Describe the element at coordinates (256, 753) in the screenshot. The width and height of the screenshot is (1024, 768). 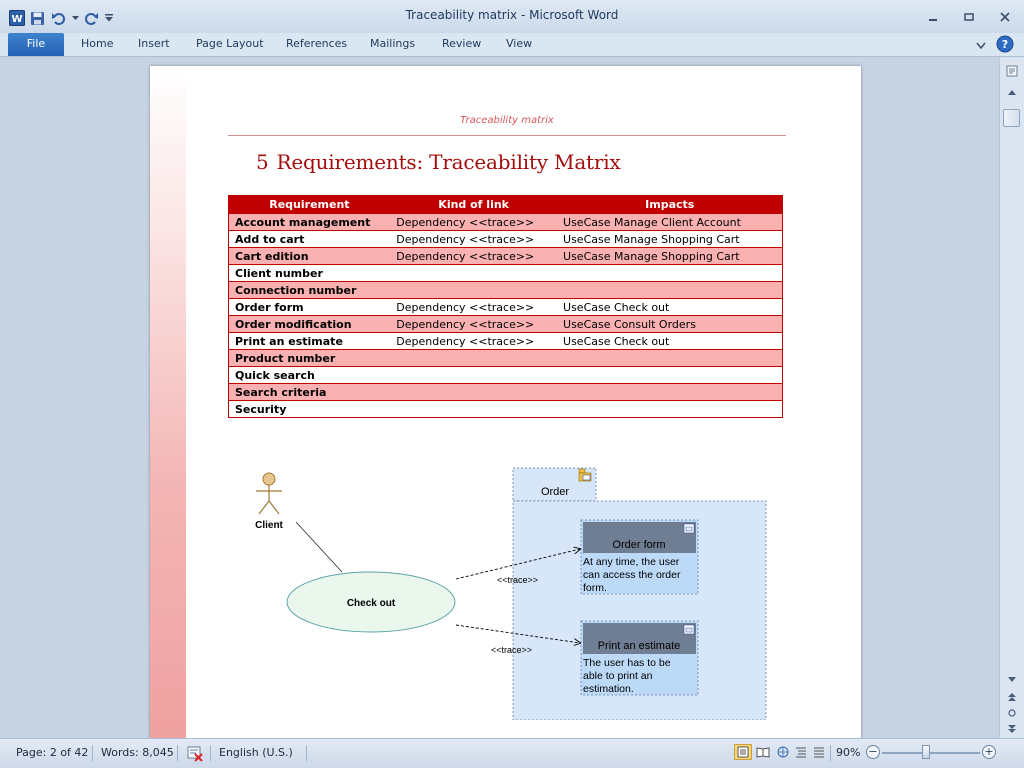
I see `language-indicator: English (U.S.)` at that location.